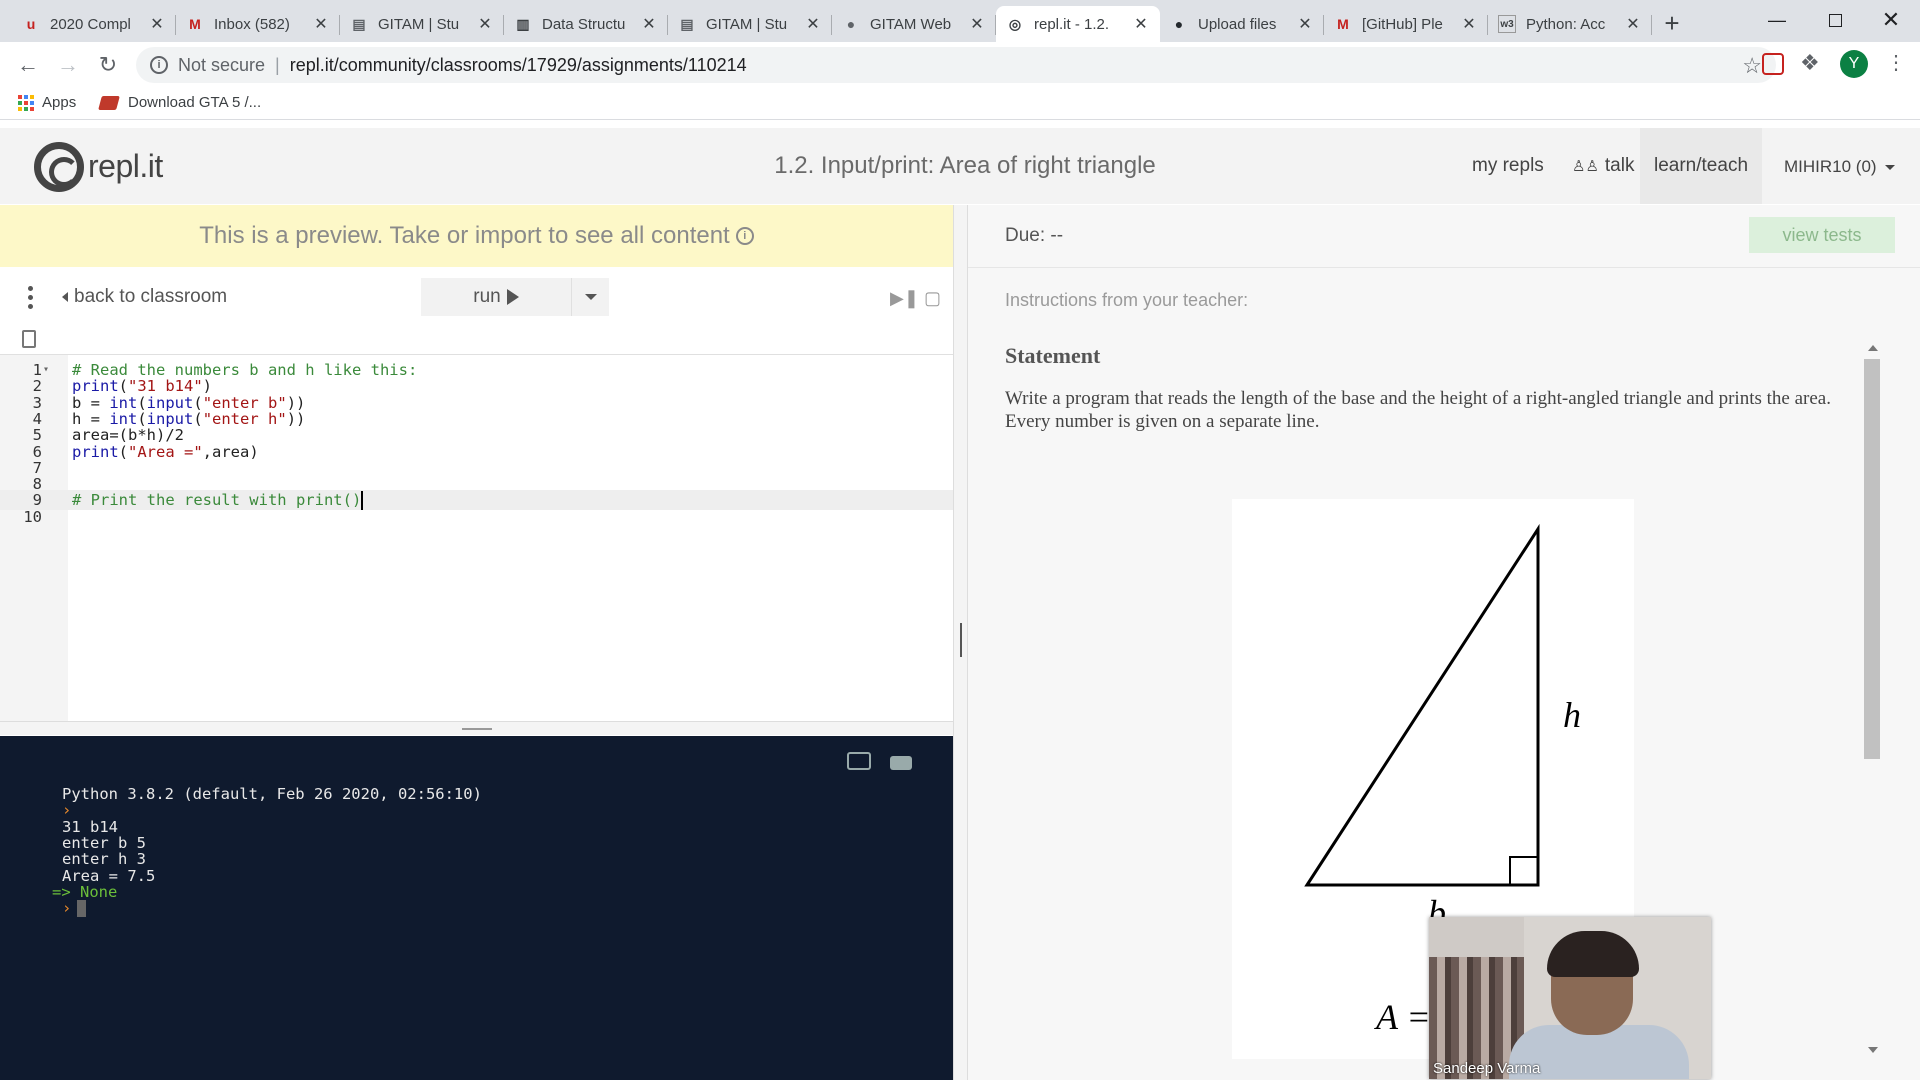 The height and width of the screenshot is (1080, 1920). I want to click on u-icon: u, so click(31, 24).